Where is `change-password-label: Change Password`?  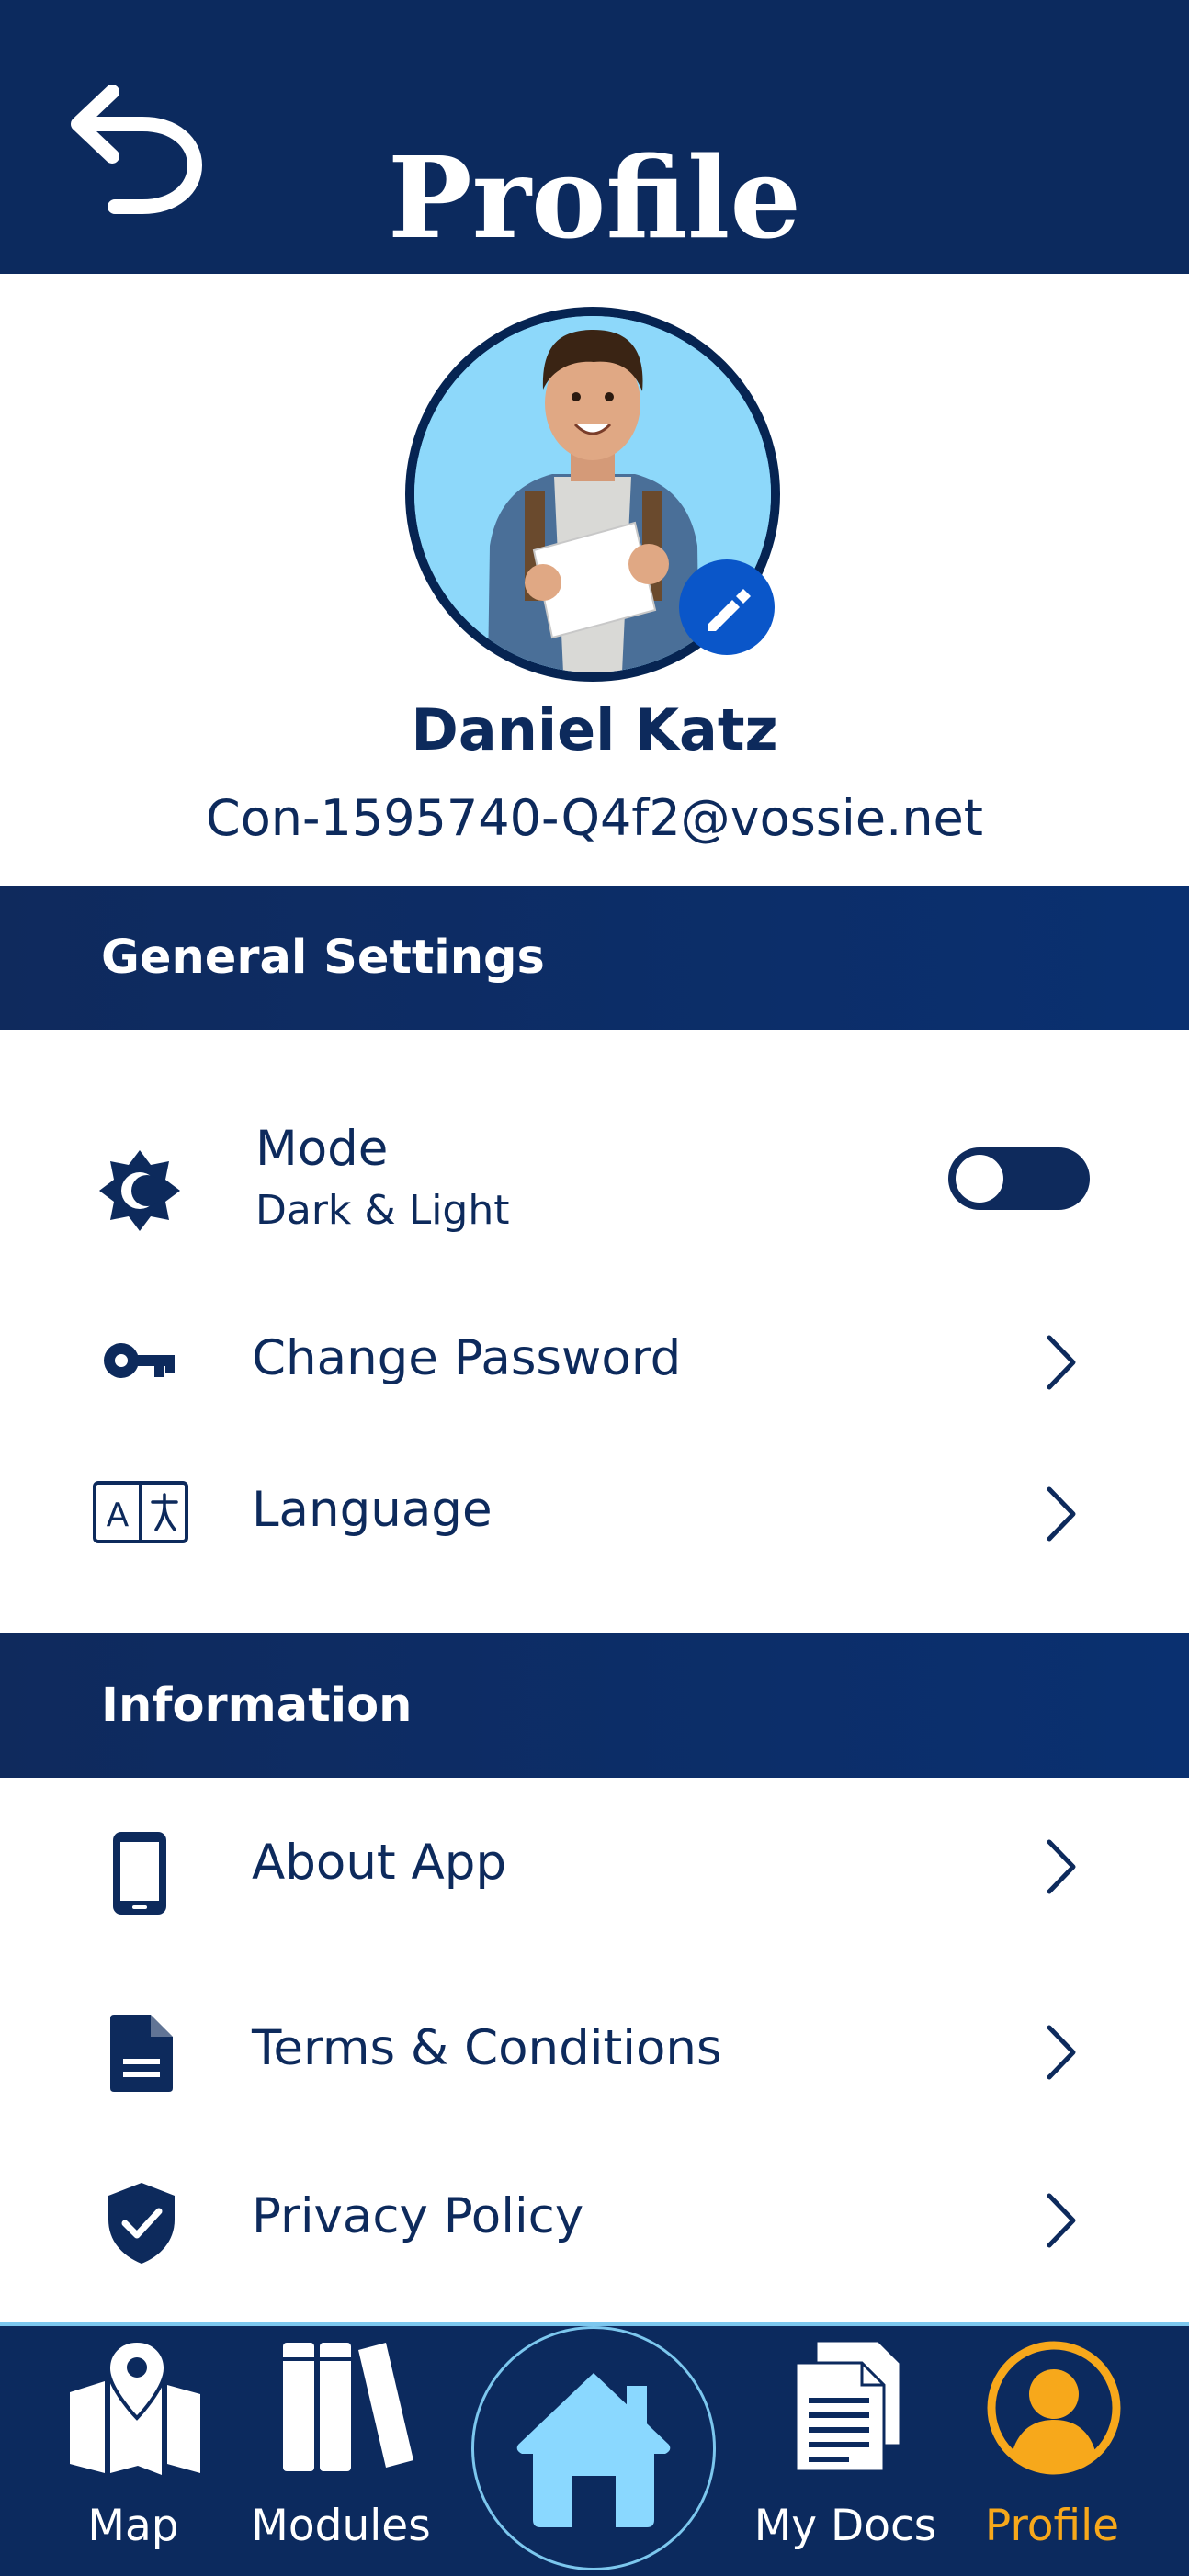 change-password-label: Change Password is located at coordinates (467, 1358).